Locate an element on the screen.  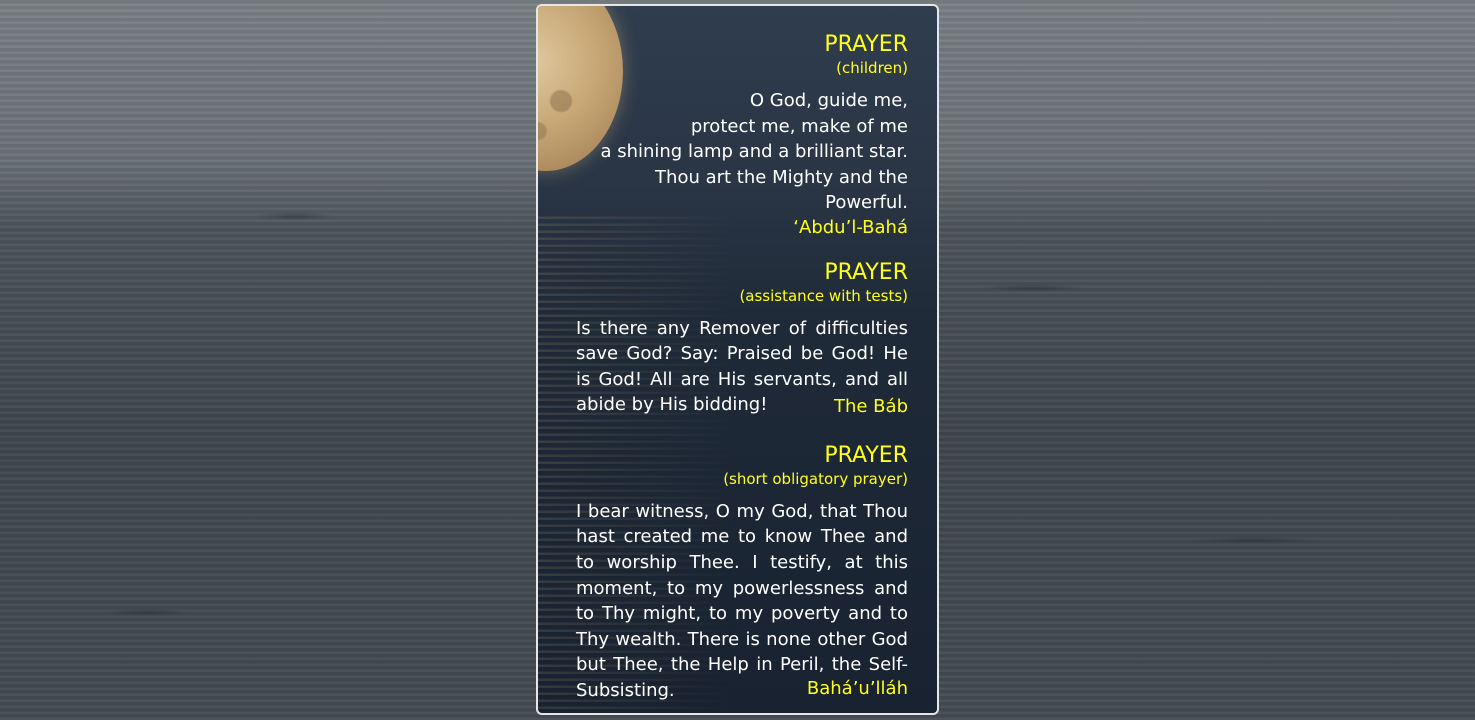
prayer-subtitle: (short obligatory prayer) is located at coordinates (815, 478).